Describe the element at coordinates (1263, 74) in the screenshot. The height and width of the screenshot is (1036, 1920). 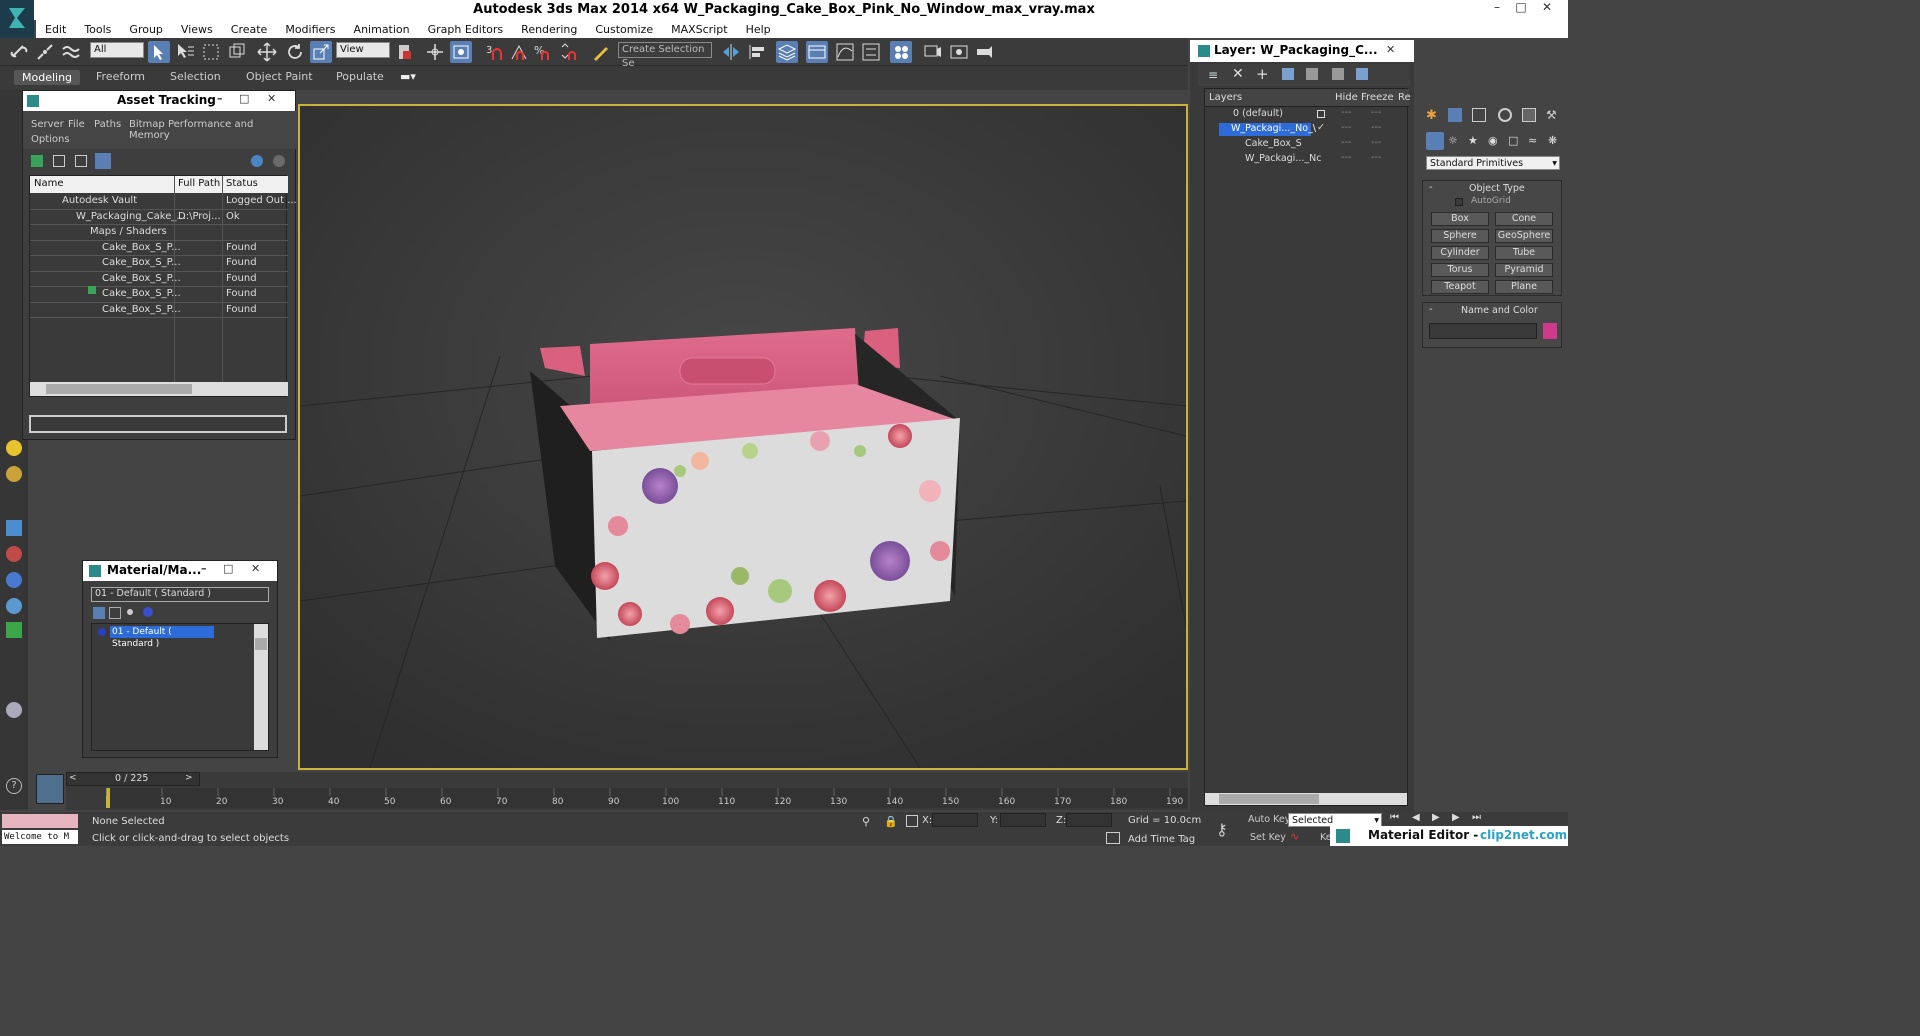
I see `add-to-layer-icon: +` at that location.